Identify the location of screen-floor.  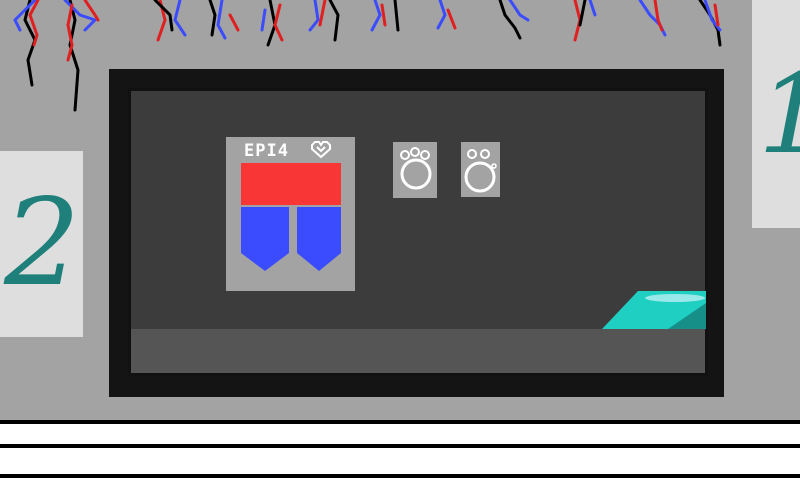
(418, 351).